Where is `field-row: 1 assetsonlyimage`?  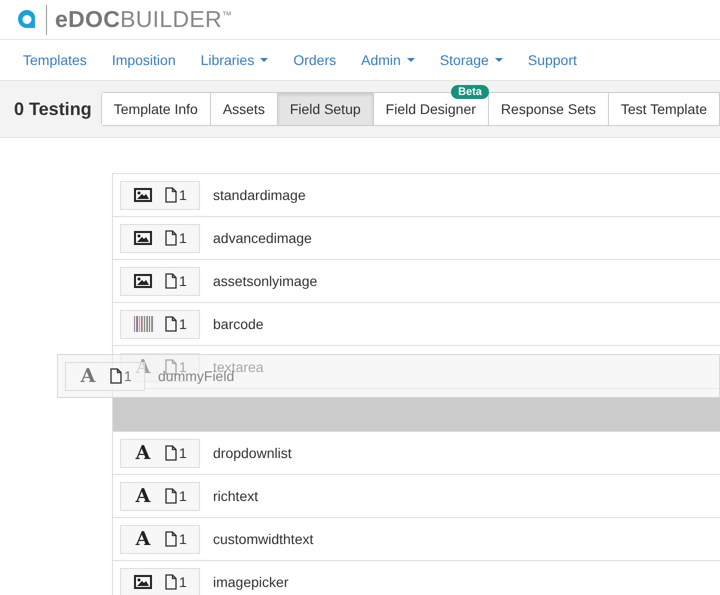 field-row: 1 assetsonlyimage is located at coordinates (416, 281).